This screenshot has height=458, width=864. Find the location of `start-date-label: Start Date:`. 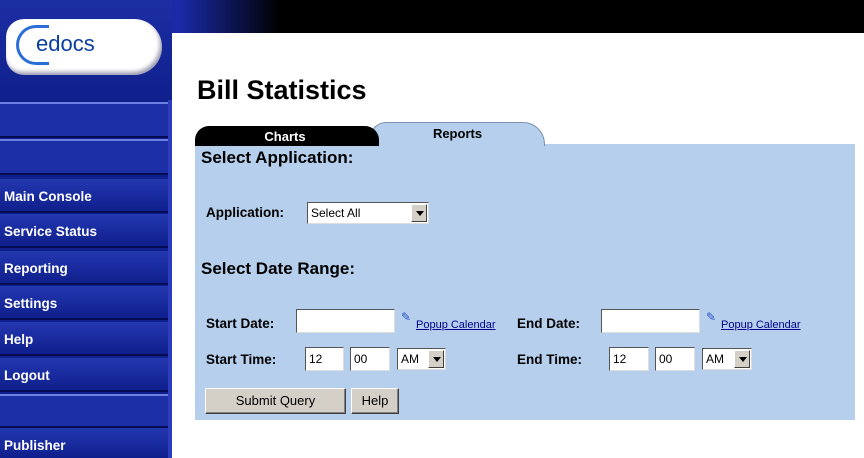

start-date-label: Start Date: is located at coordinates (240, 323).